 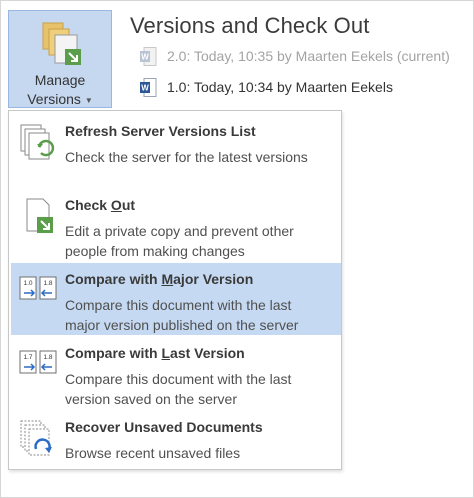 What do you see at coordinates (250, 25) in the screenshot?
I see `section-title: Versions and Check Out` at bounding box center [250, 25].